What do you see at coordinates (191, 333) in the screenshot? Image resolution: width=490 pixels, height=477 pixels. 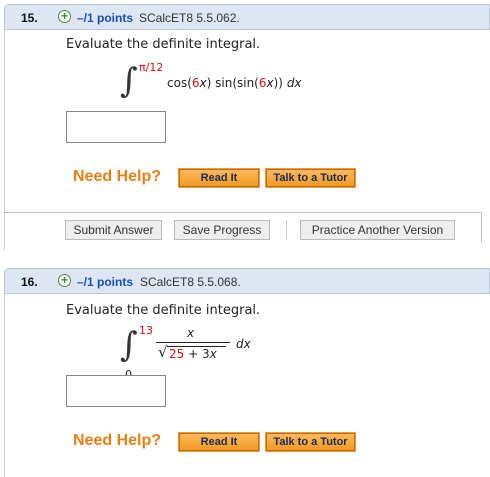 I see `fraction-numerator: x` at bounding box center [191, 333].